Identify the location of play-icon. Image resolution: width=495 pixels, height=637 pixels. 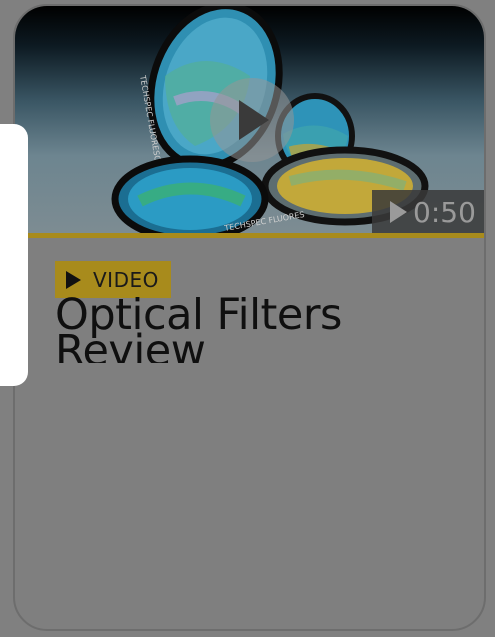
(254, 120).